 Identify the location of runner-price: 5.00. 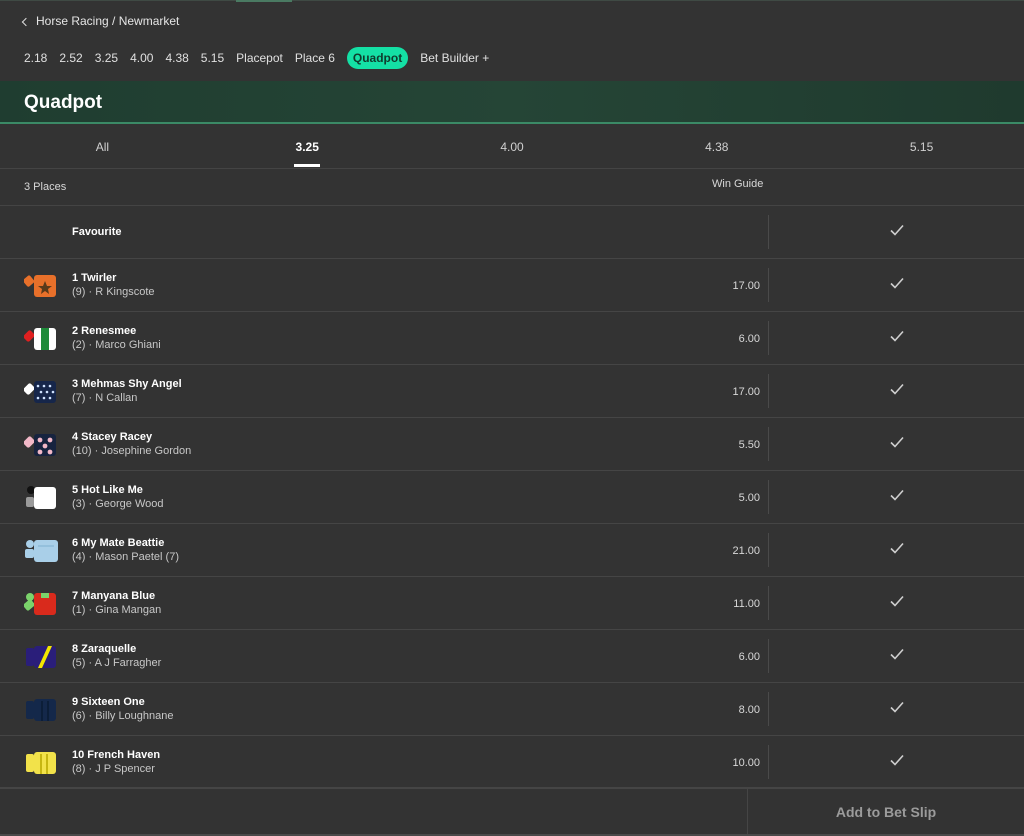
(749, 498).